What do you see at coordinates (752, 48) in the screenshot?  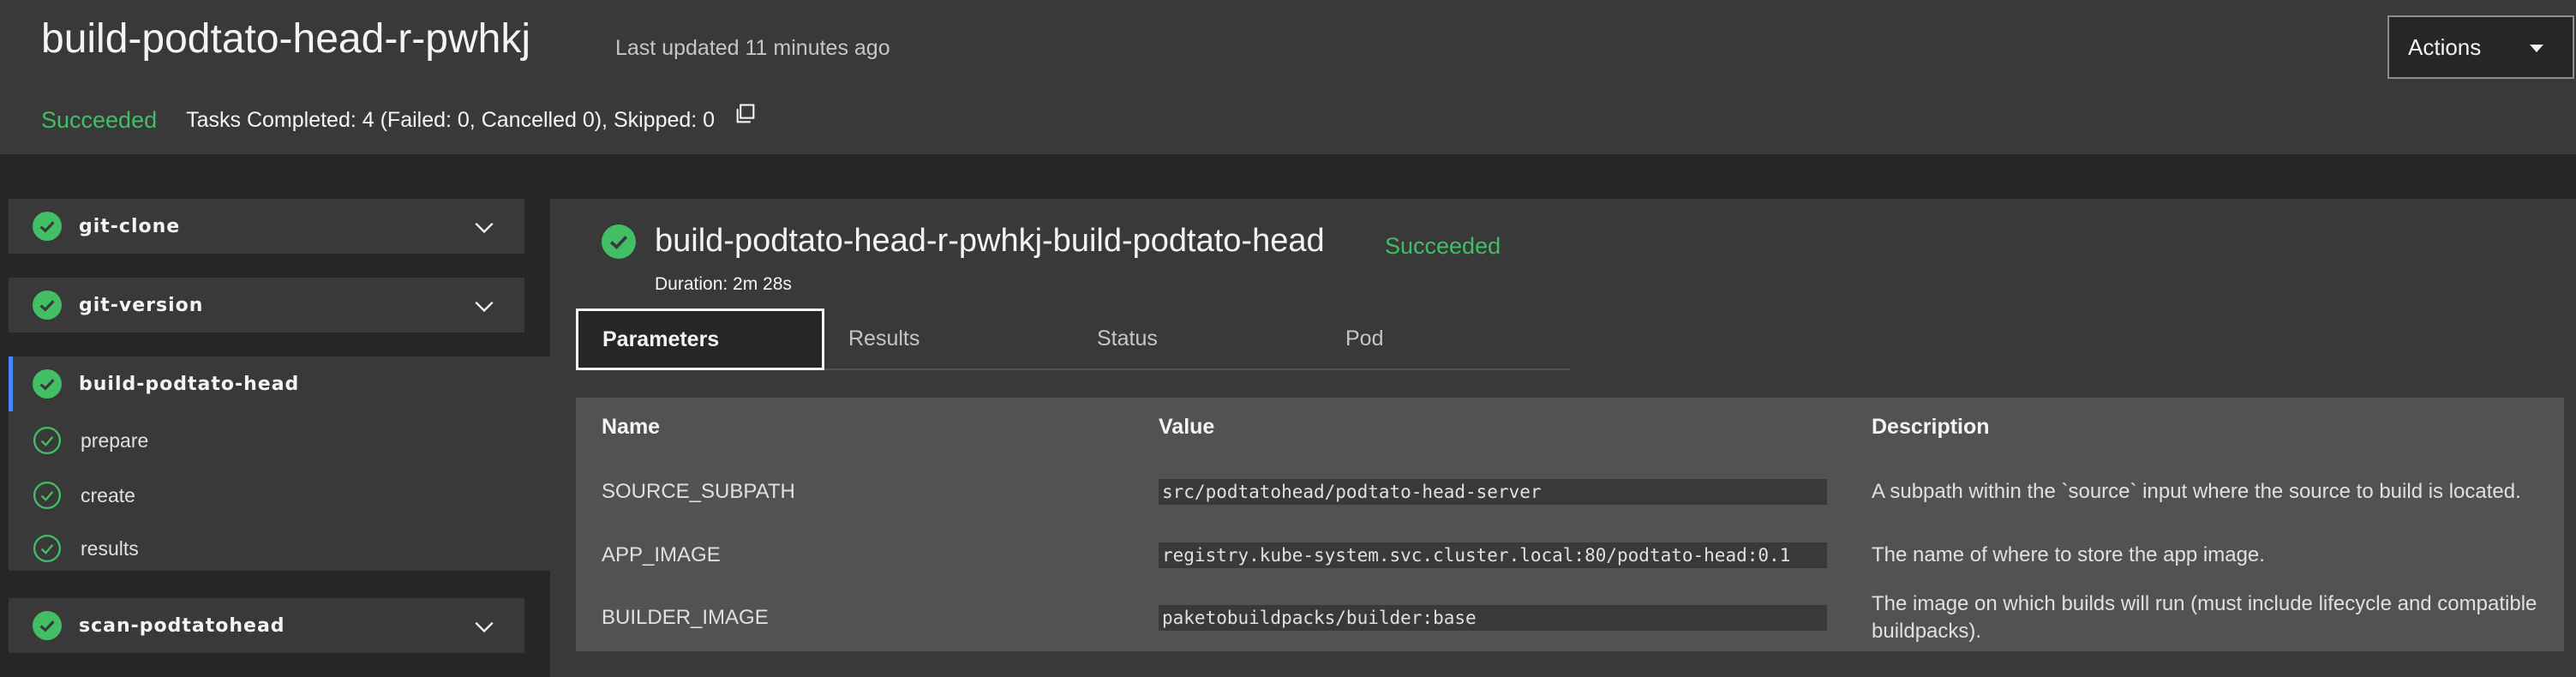 I see `last-updated-text: Last updated 11 minutes ago` at bounding box center [752, 48].